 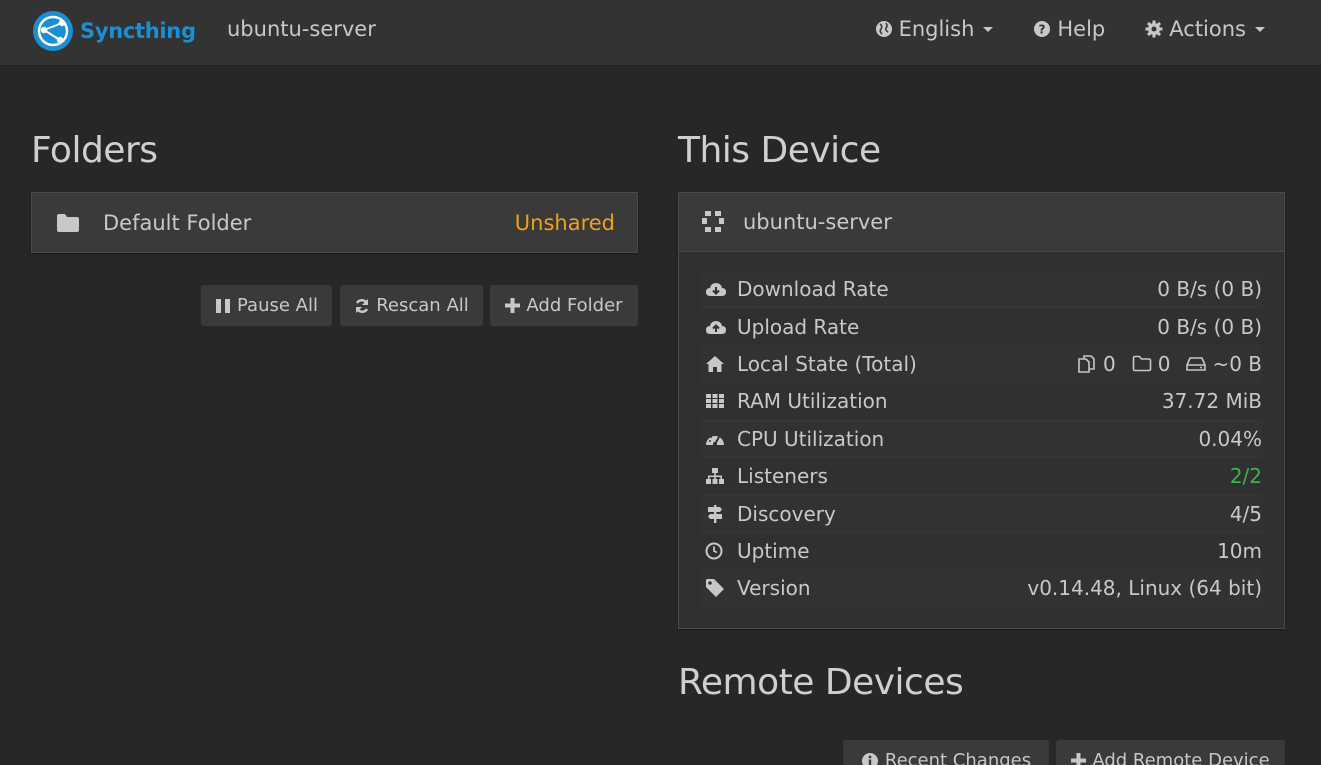 What do you see at coordinates (422, 305) in the screenshot?
I see `rescan-all-label: Rescan All` at bounding box center [422, 305].